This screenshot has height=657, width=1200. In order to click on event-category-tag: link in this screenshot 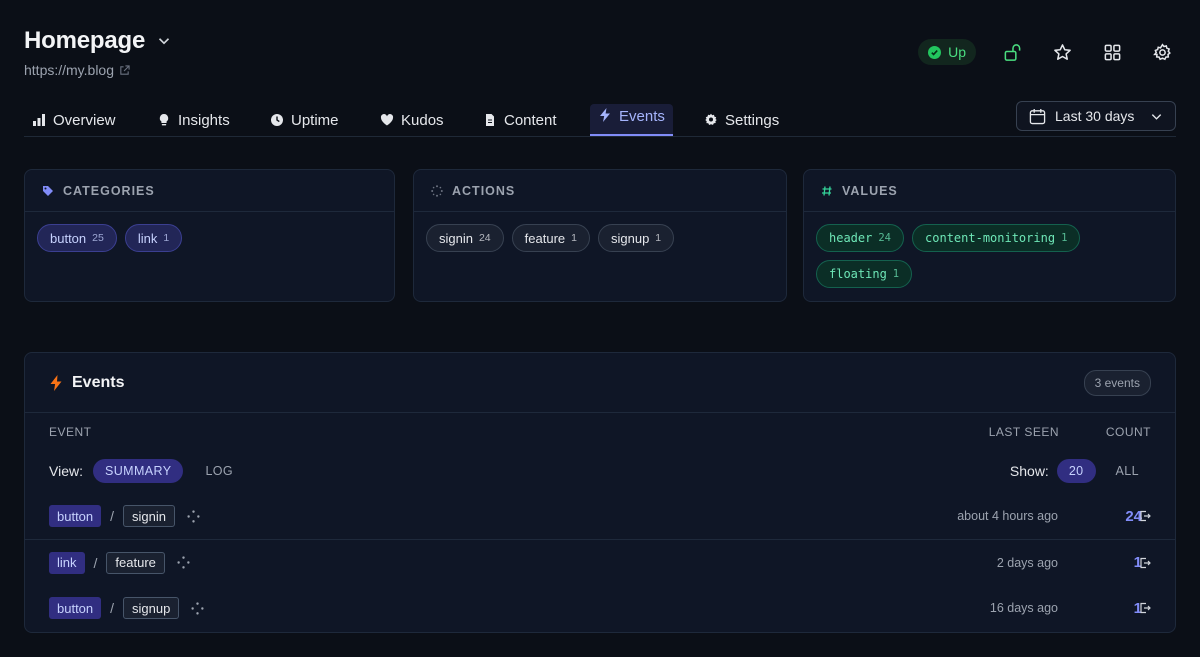, I will do `click(67, 562)`.